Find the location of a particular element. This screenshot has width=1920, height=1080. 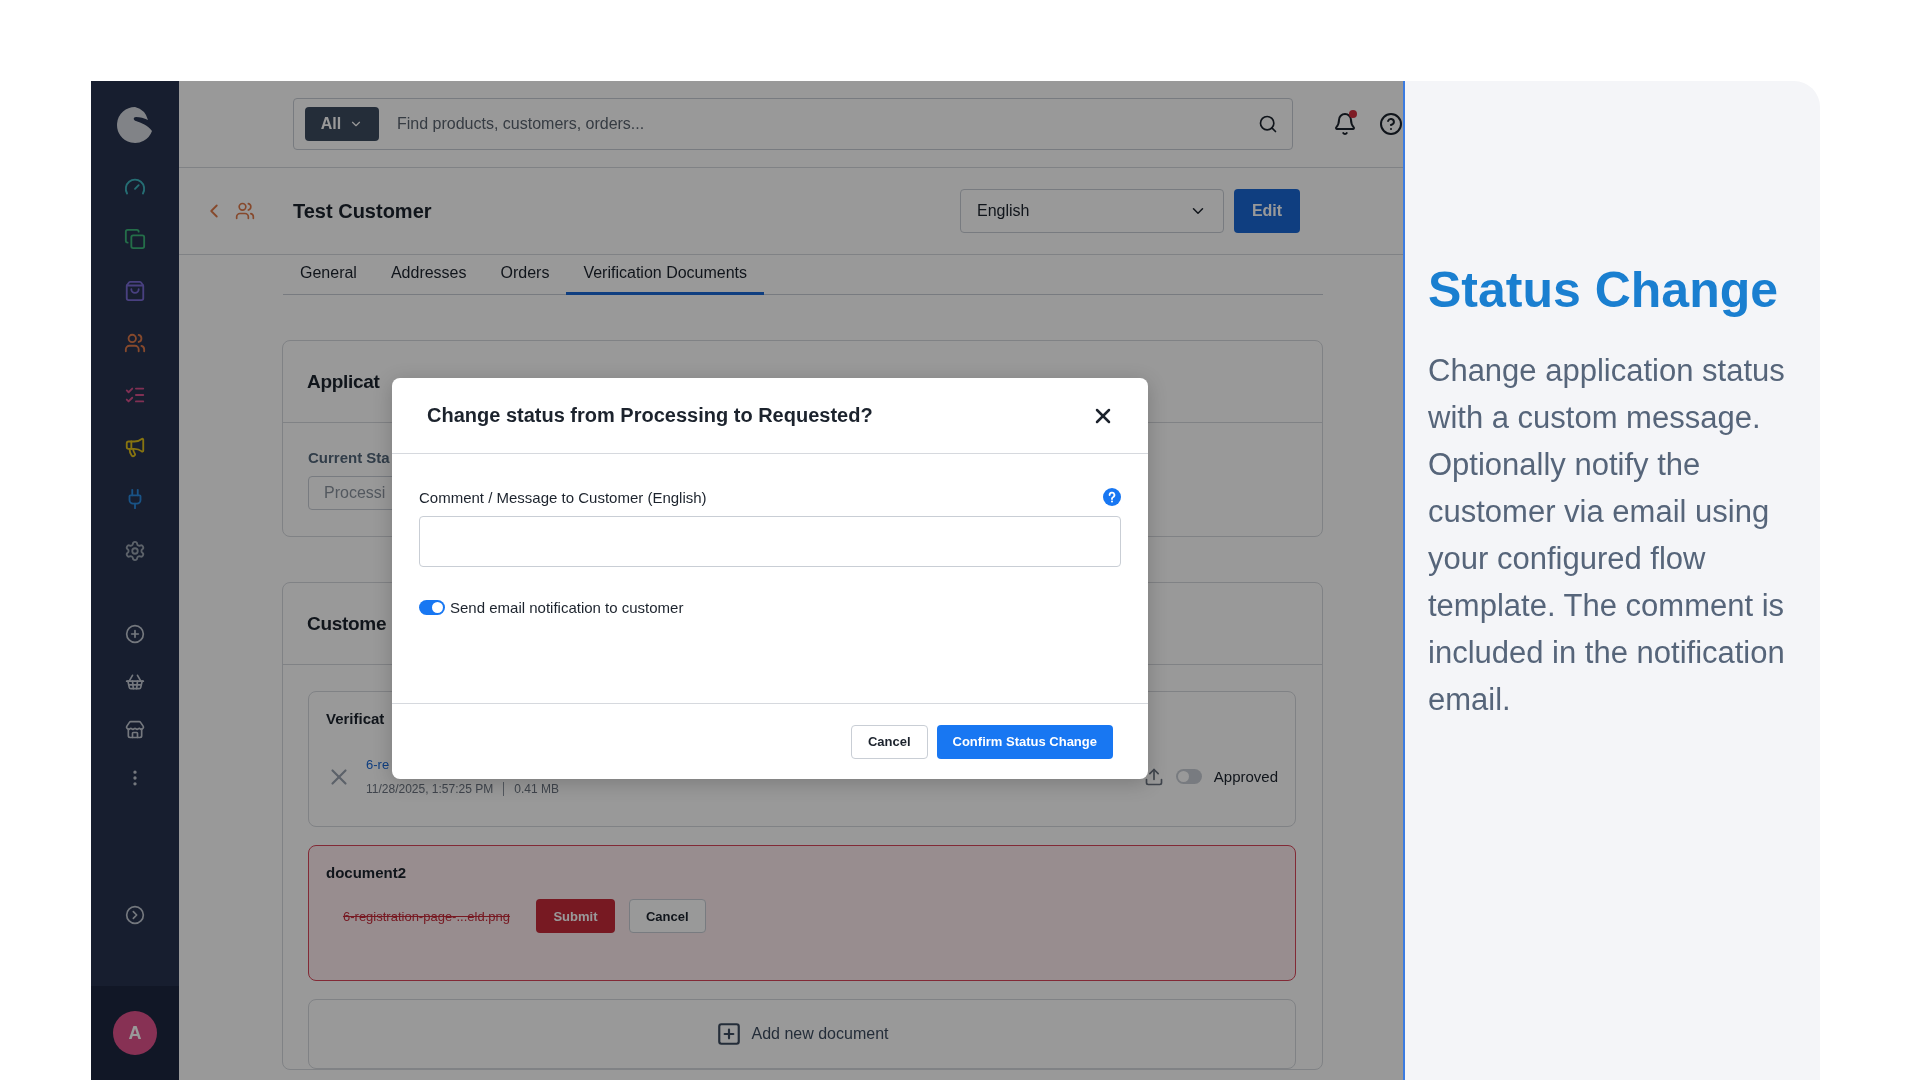

submit-button: Submit is located at coordinates (575, 916).